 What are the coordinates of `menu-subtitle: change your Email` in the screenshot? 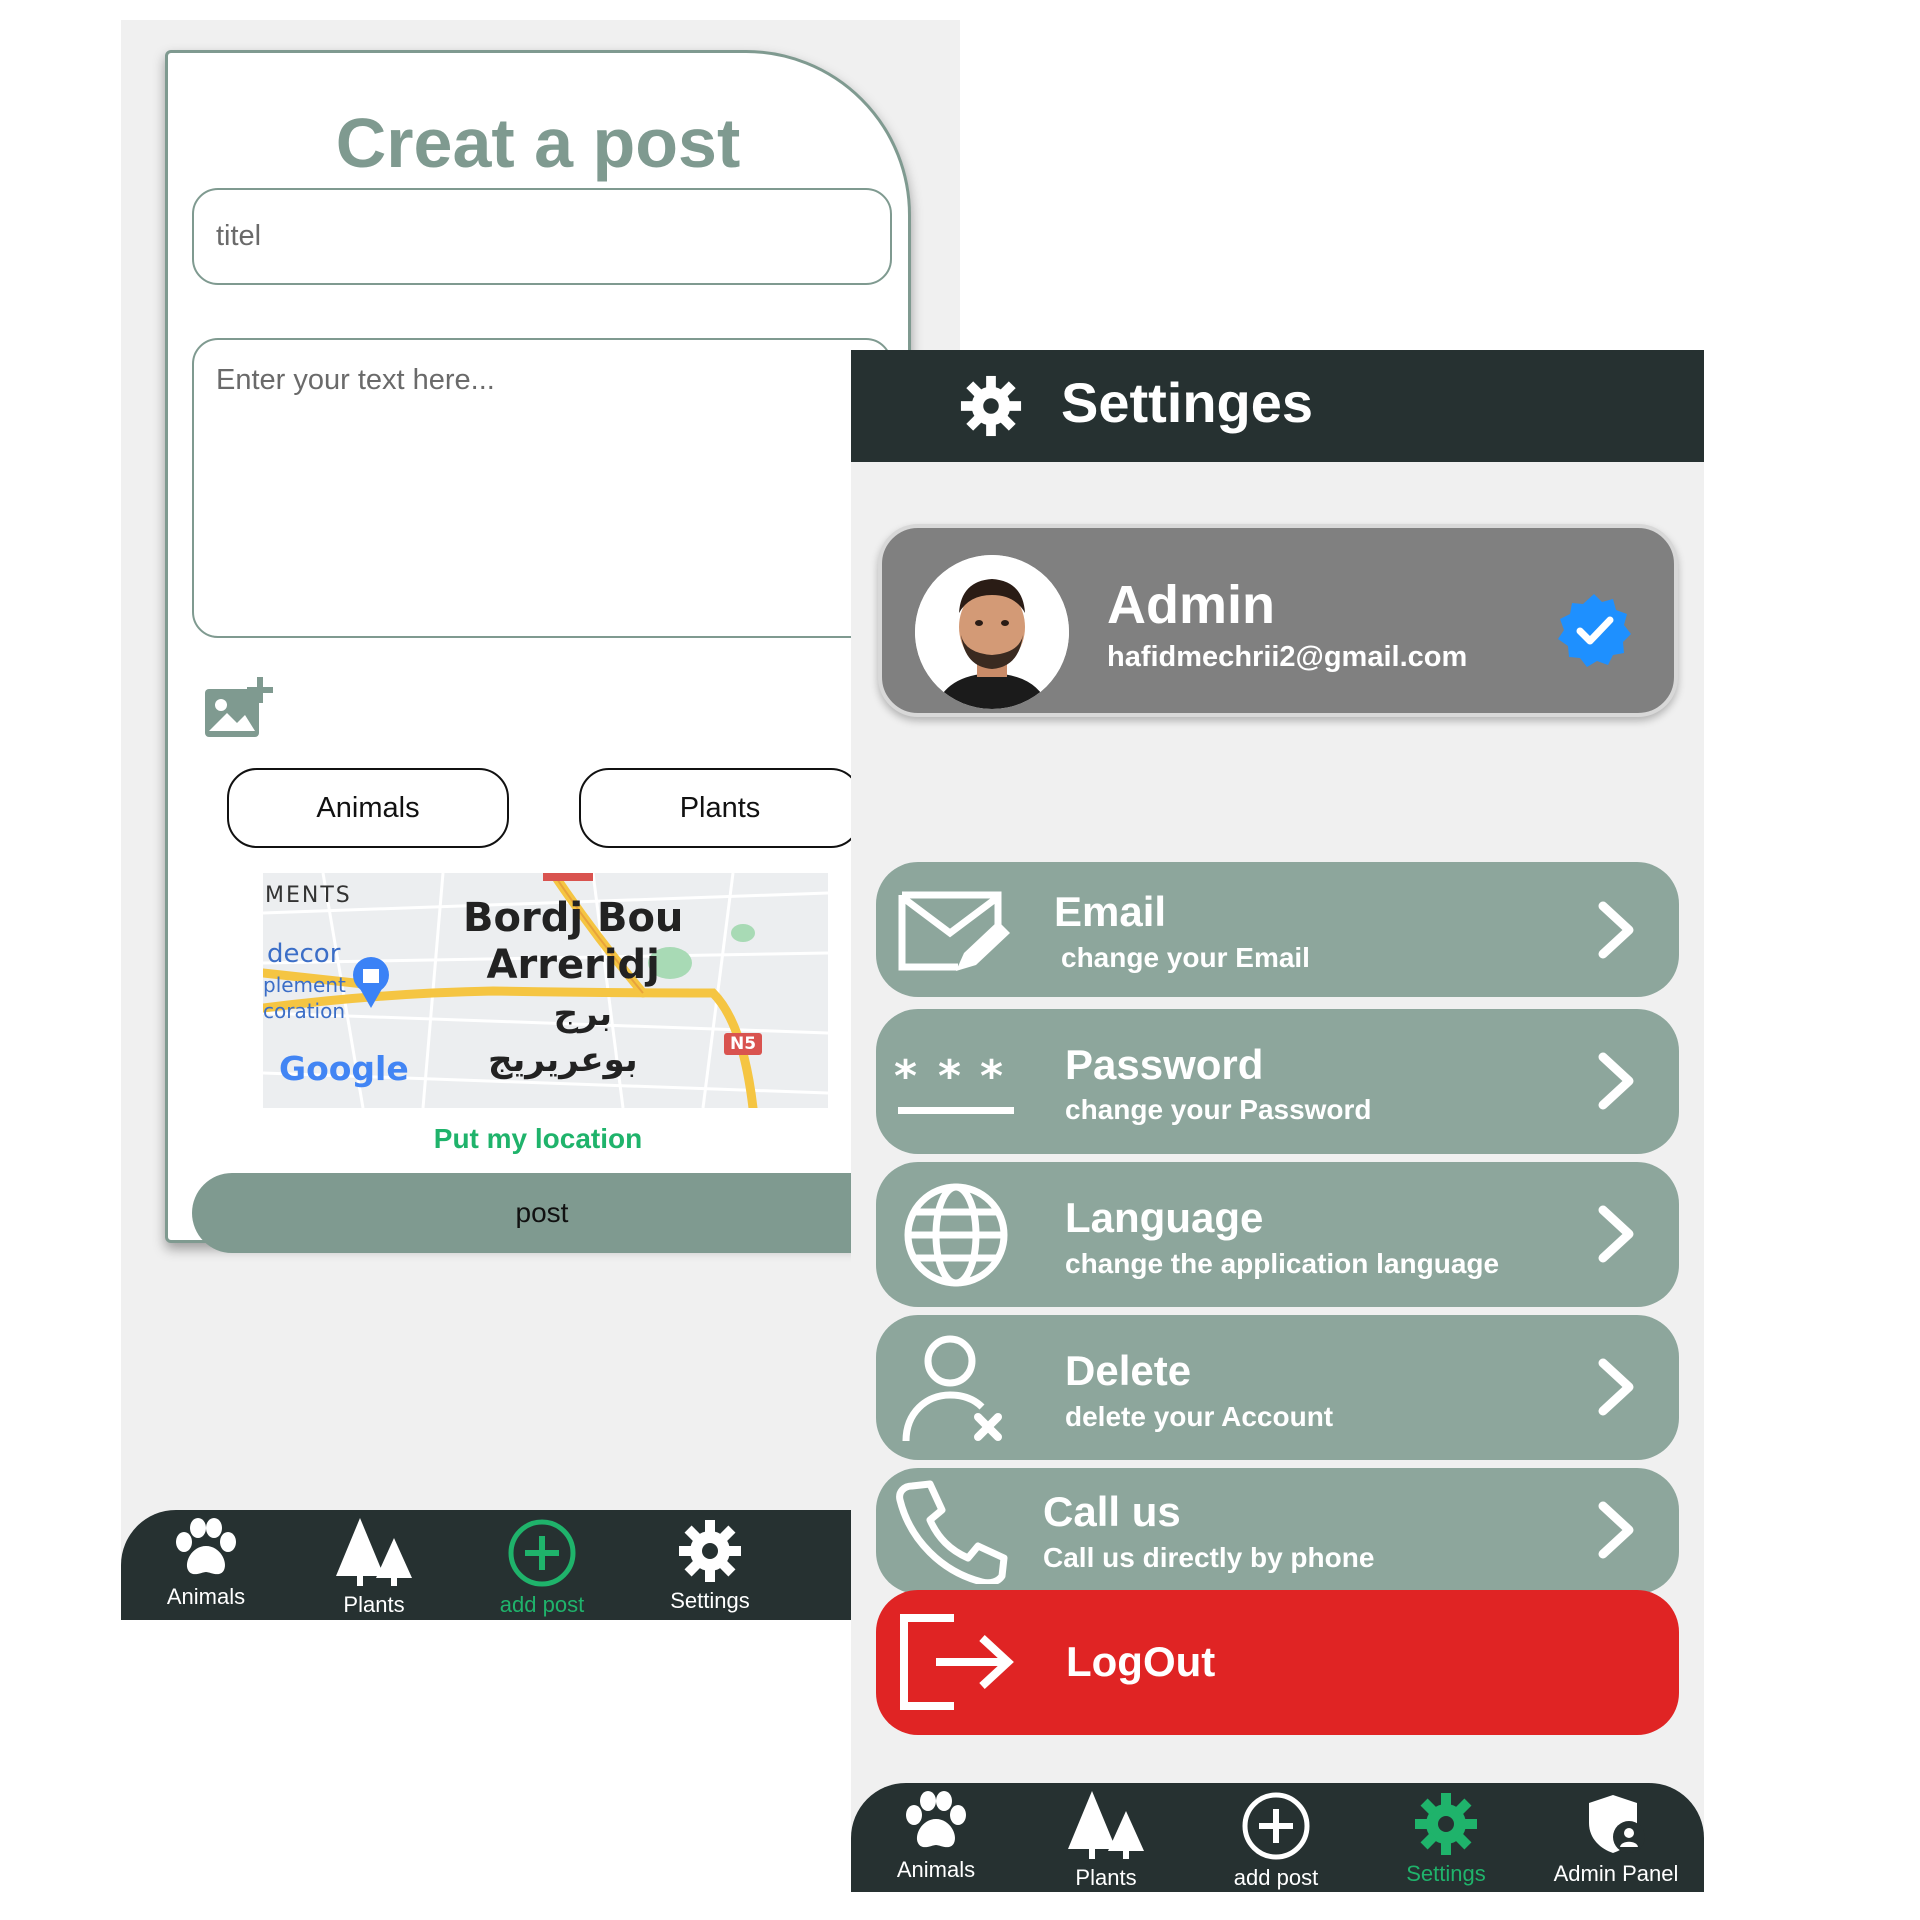 It's located at (1185, 957).